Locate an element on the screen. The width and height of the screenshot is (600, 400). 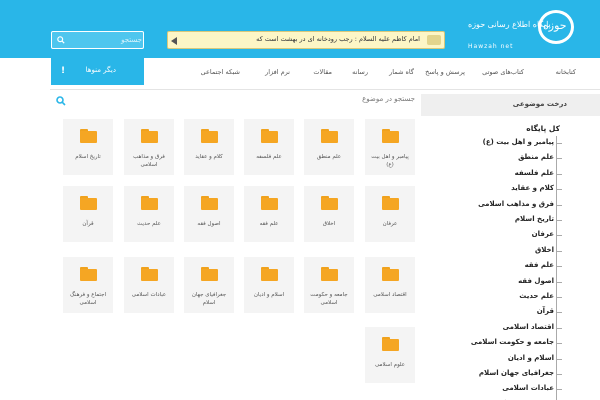
header-search-input is located at coordinates (106, 40).